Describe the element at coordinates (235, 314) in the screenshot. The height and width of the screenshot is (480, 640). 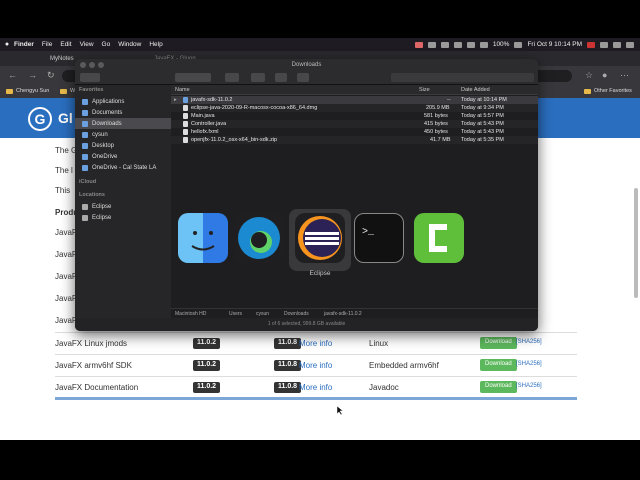
I see `path-segment: Users` at that location.